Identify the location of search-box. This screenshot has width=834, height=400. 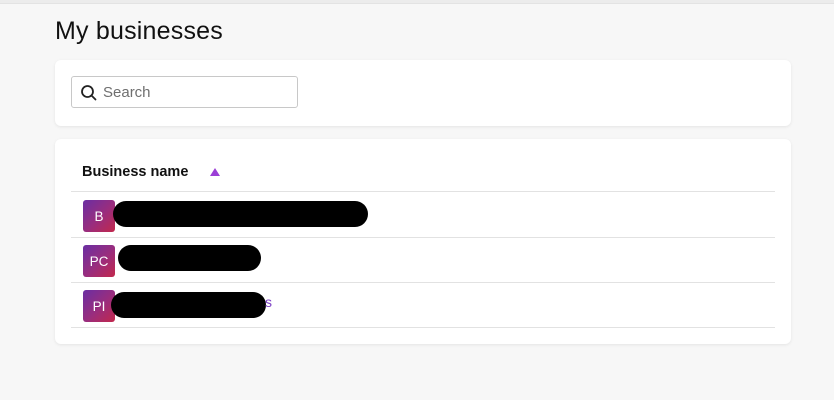
(184, 92).